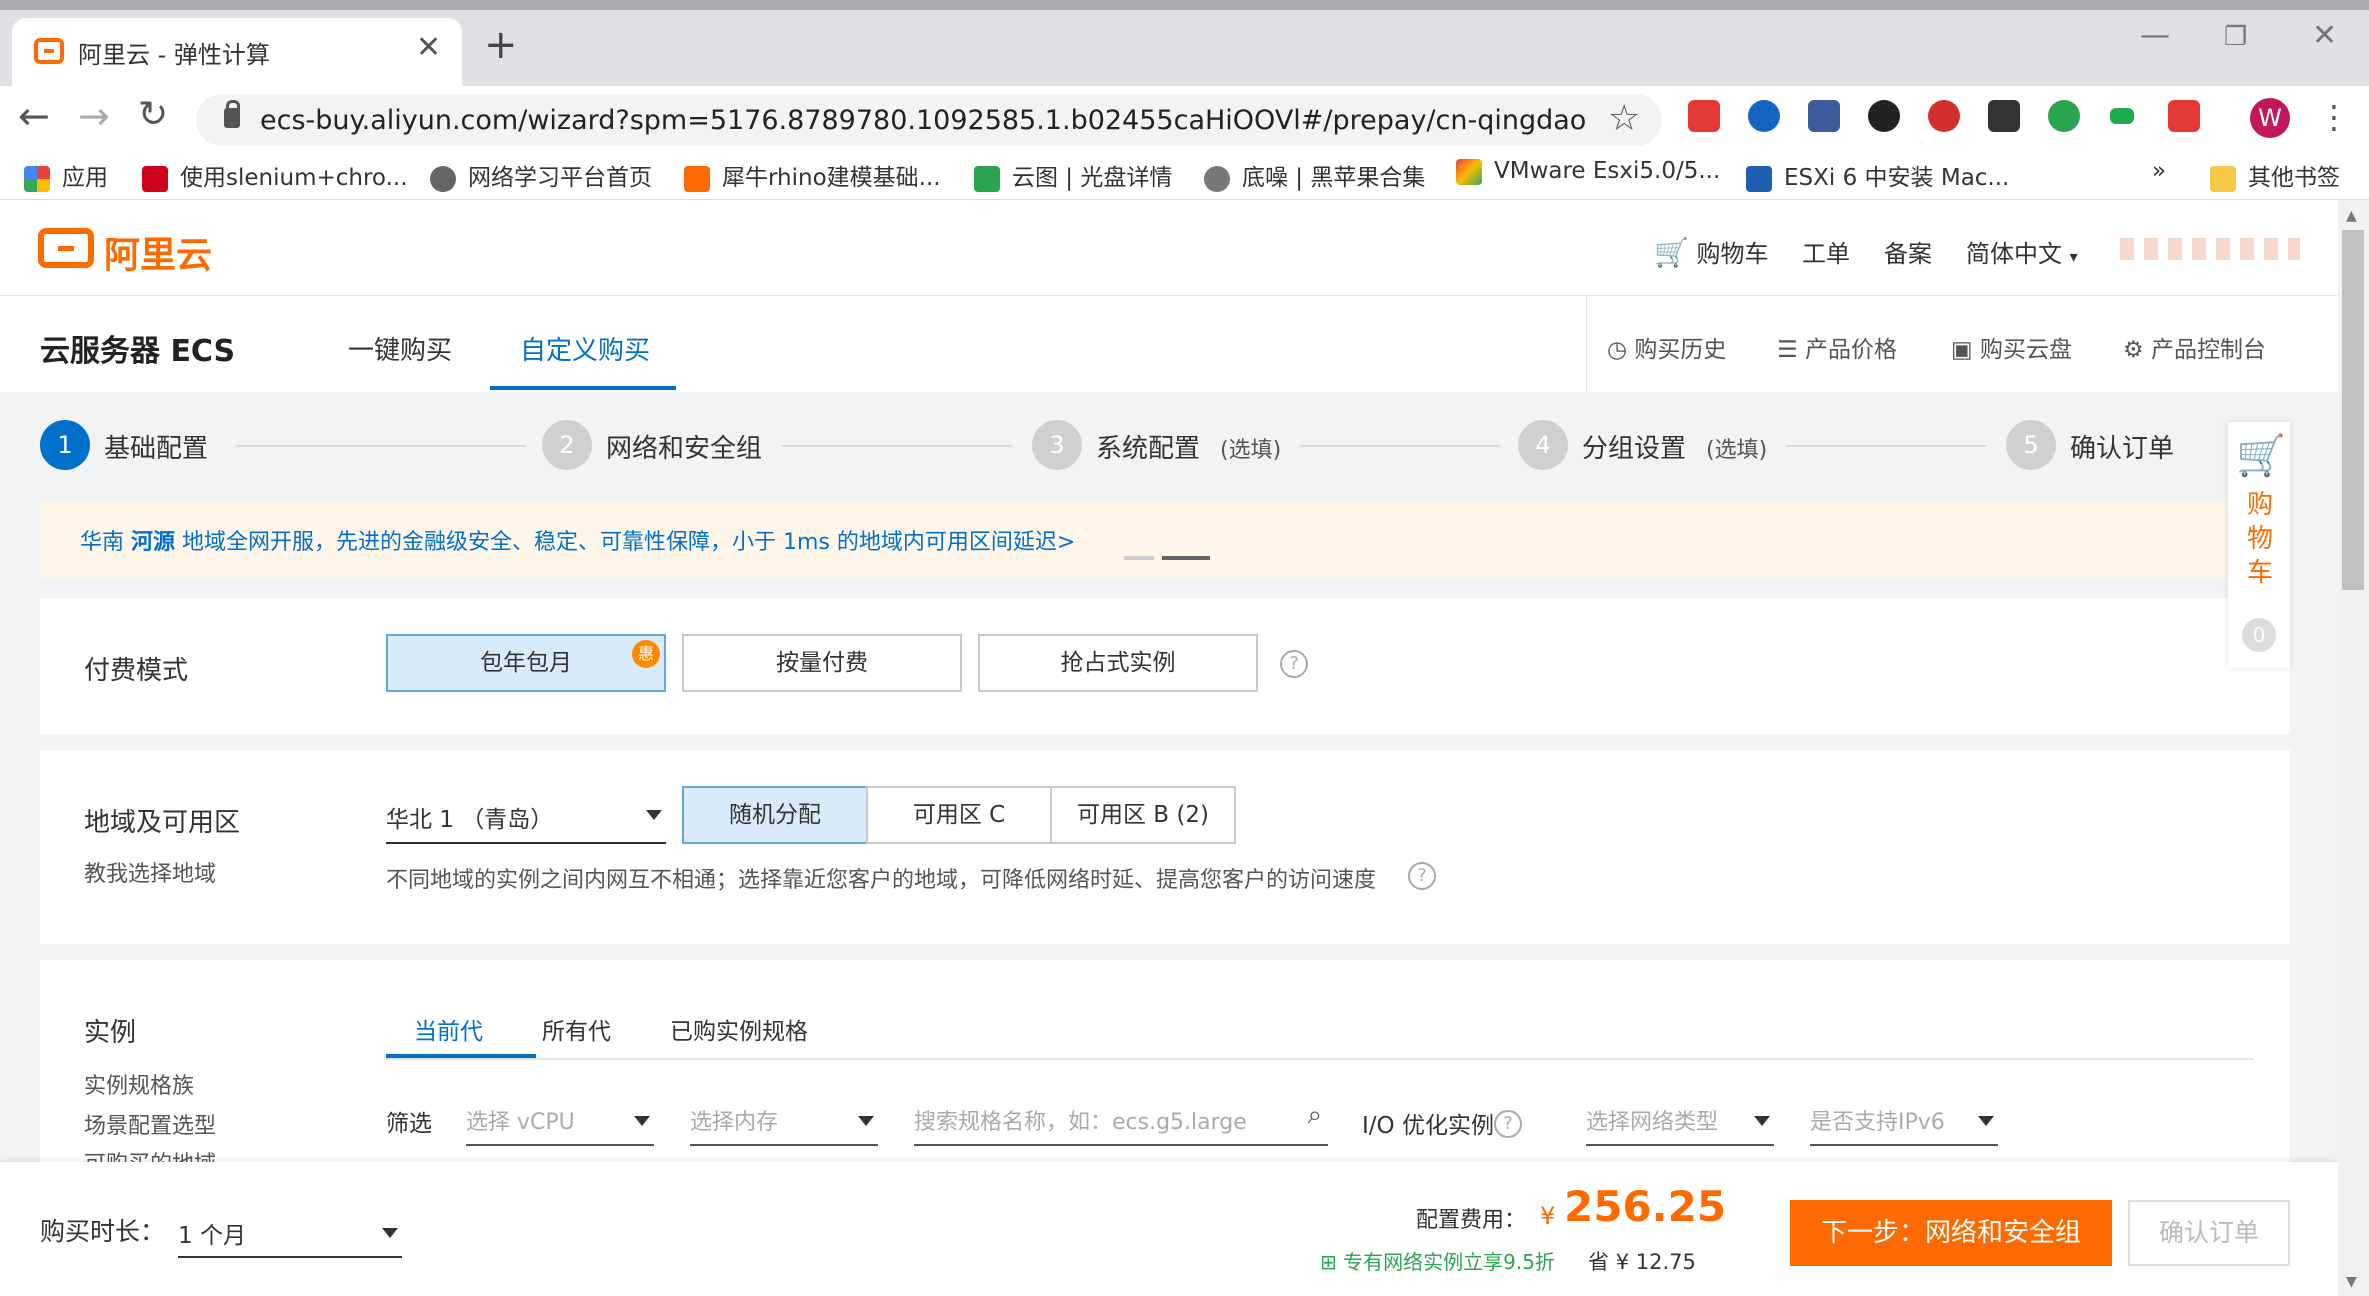 Image resolution: width=2369 pixels, height=1296 pixels. I want to click on ticket-link: 工单, so click(1826, 251).